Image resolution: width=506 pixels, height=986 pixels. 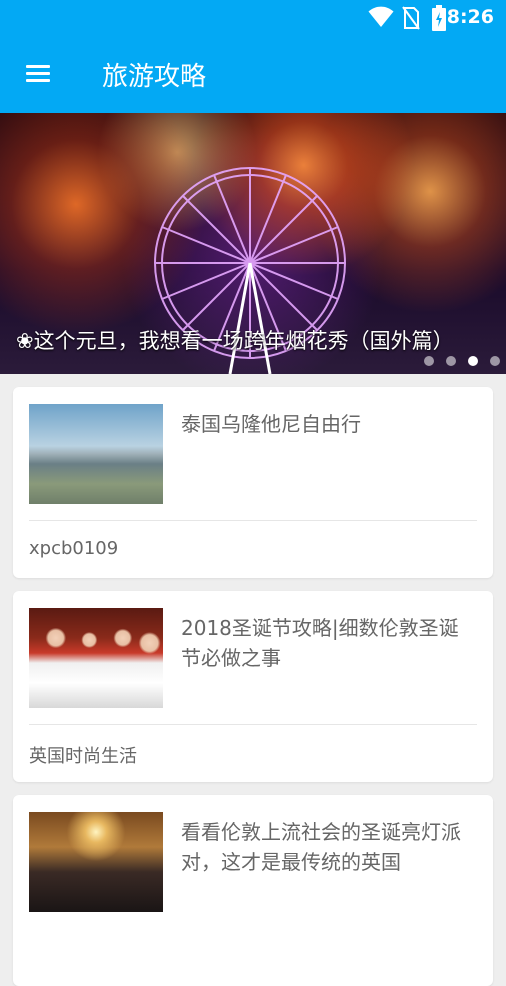 What do you see at coordinates (411, 18) in the screenshot?
I see `no-sim-icon` at bounding box center [411, 18].